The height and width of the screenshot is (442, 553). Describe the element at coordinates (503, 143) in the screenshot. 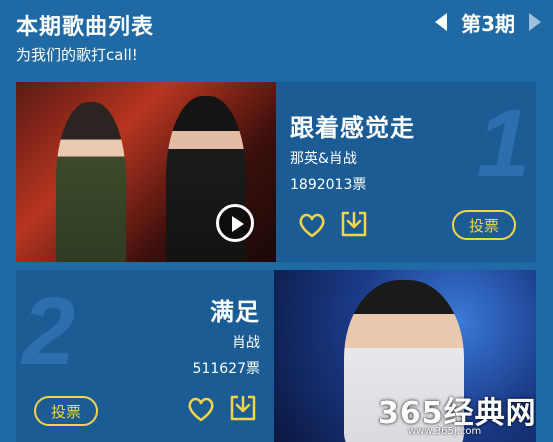

I see `rank-number: 1` at that location.